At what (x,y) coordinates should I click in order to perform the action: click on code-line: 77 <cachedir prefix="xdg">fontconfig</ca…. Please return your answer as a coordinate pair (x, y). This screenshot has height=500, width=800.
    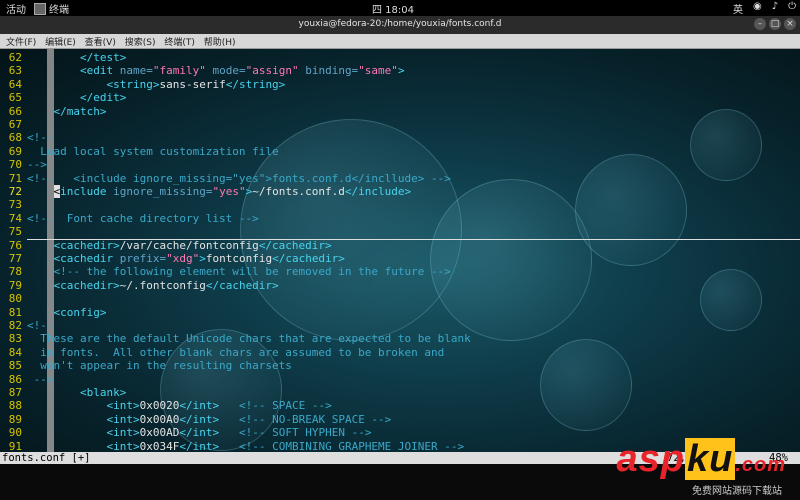
    Looking at the image, I should click on (400, 258).